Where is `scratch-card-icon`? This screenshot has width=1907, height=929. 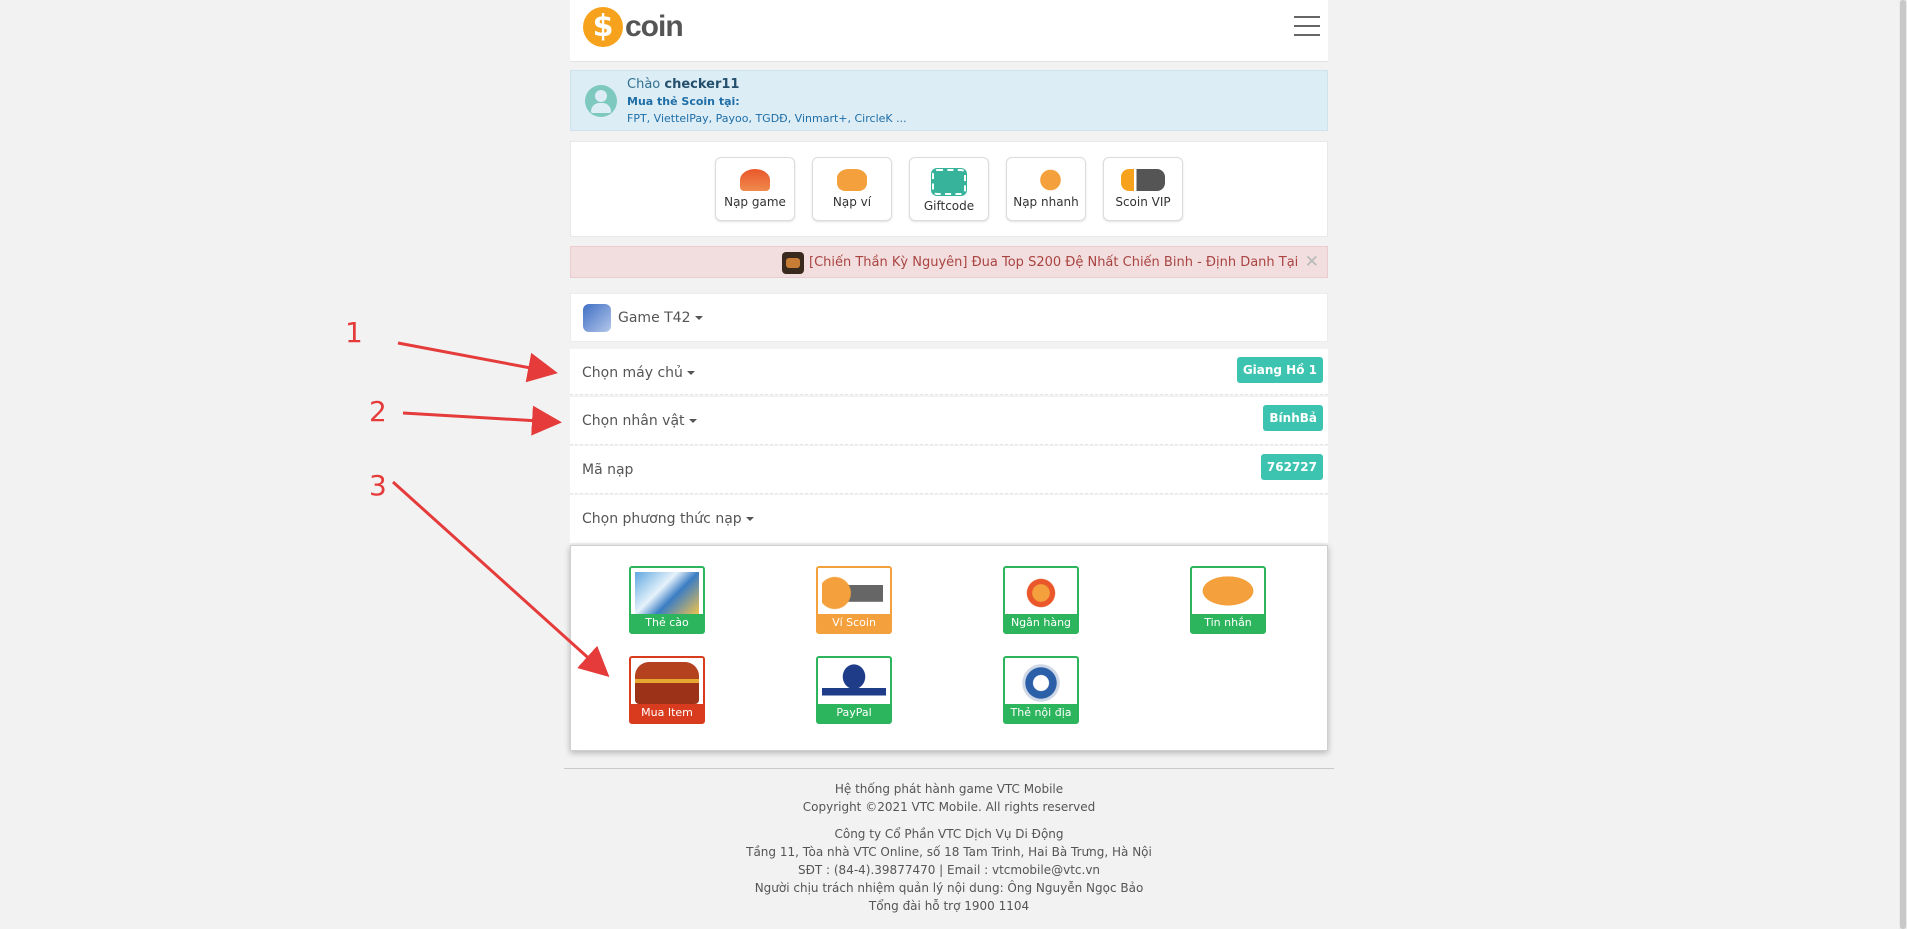
scratch-card-icon is located at coordinates (667, 593).